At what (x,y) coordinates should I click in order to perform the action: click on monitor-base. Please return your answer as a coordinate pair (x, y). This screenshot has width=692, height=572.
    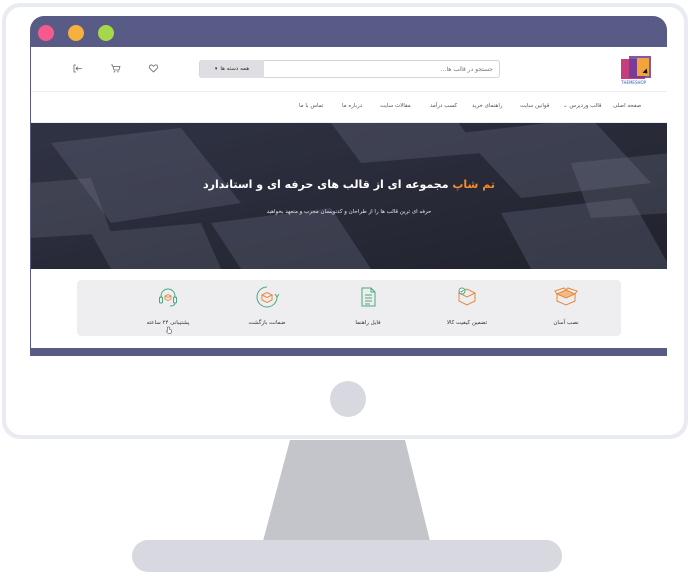
    Looking at the image, I should click on (347, 556).